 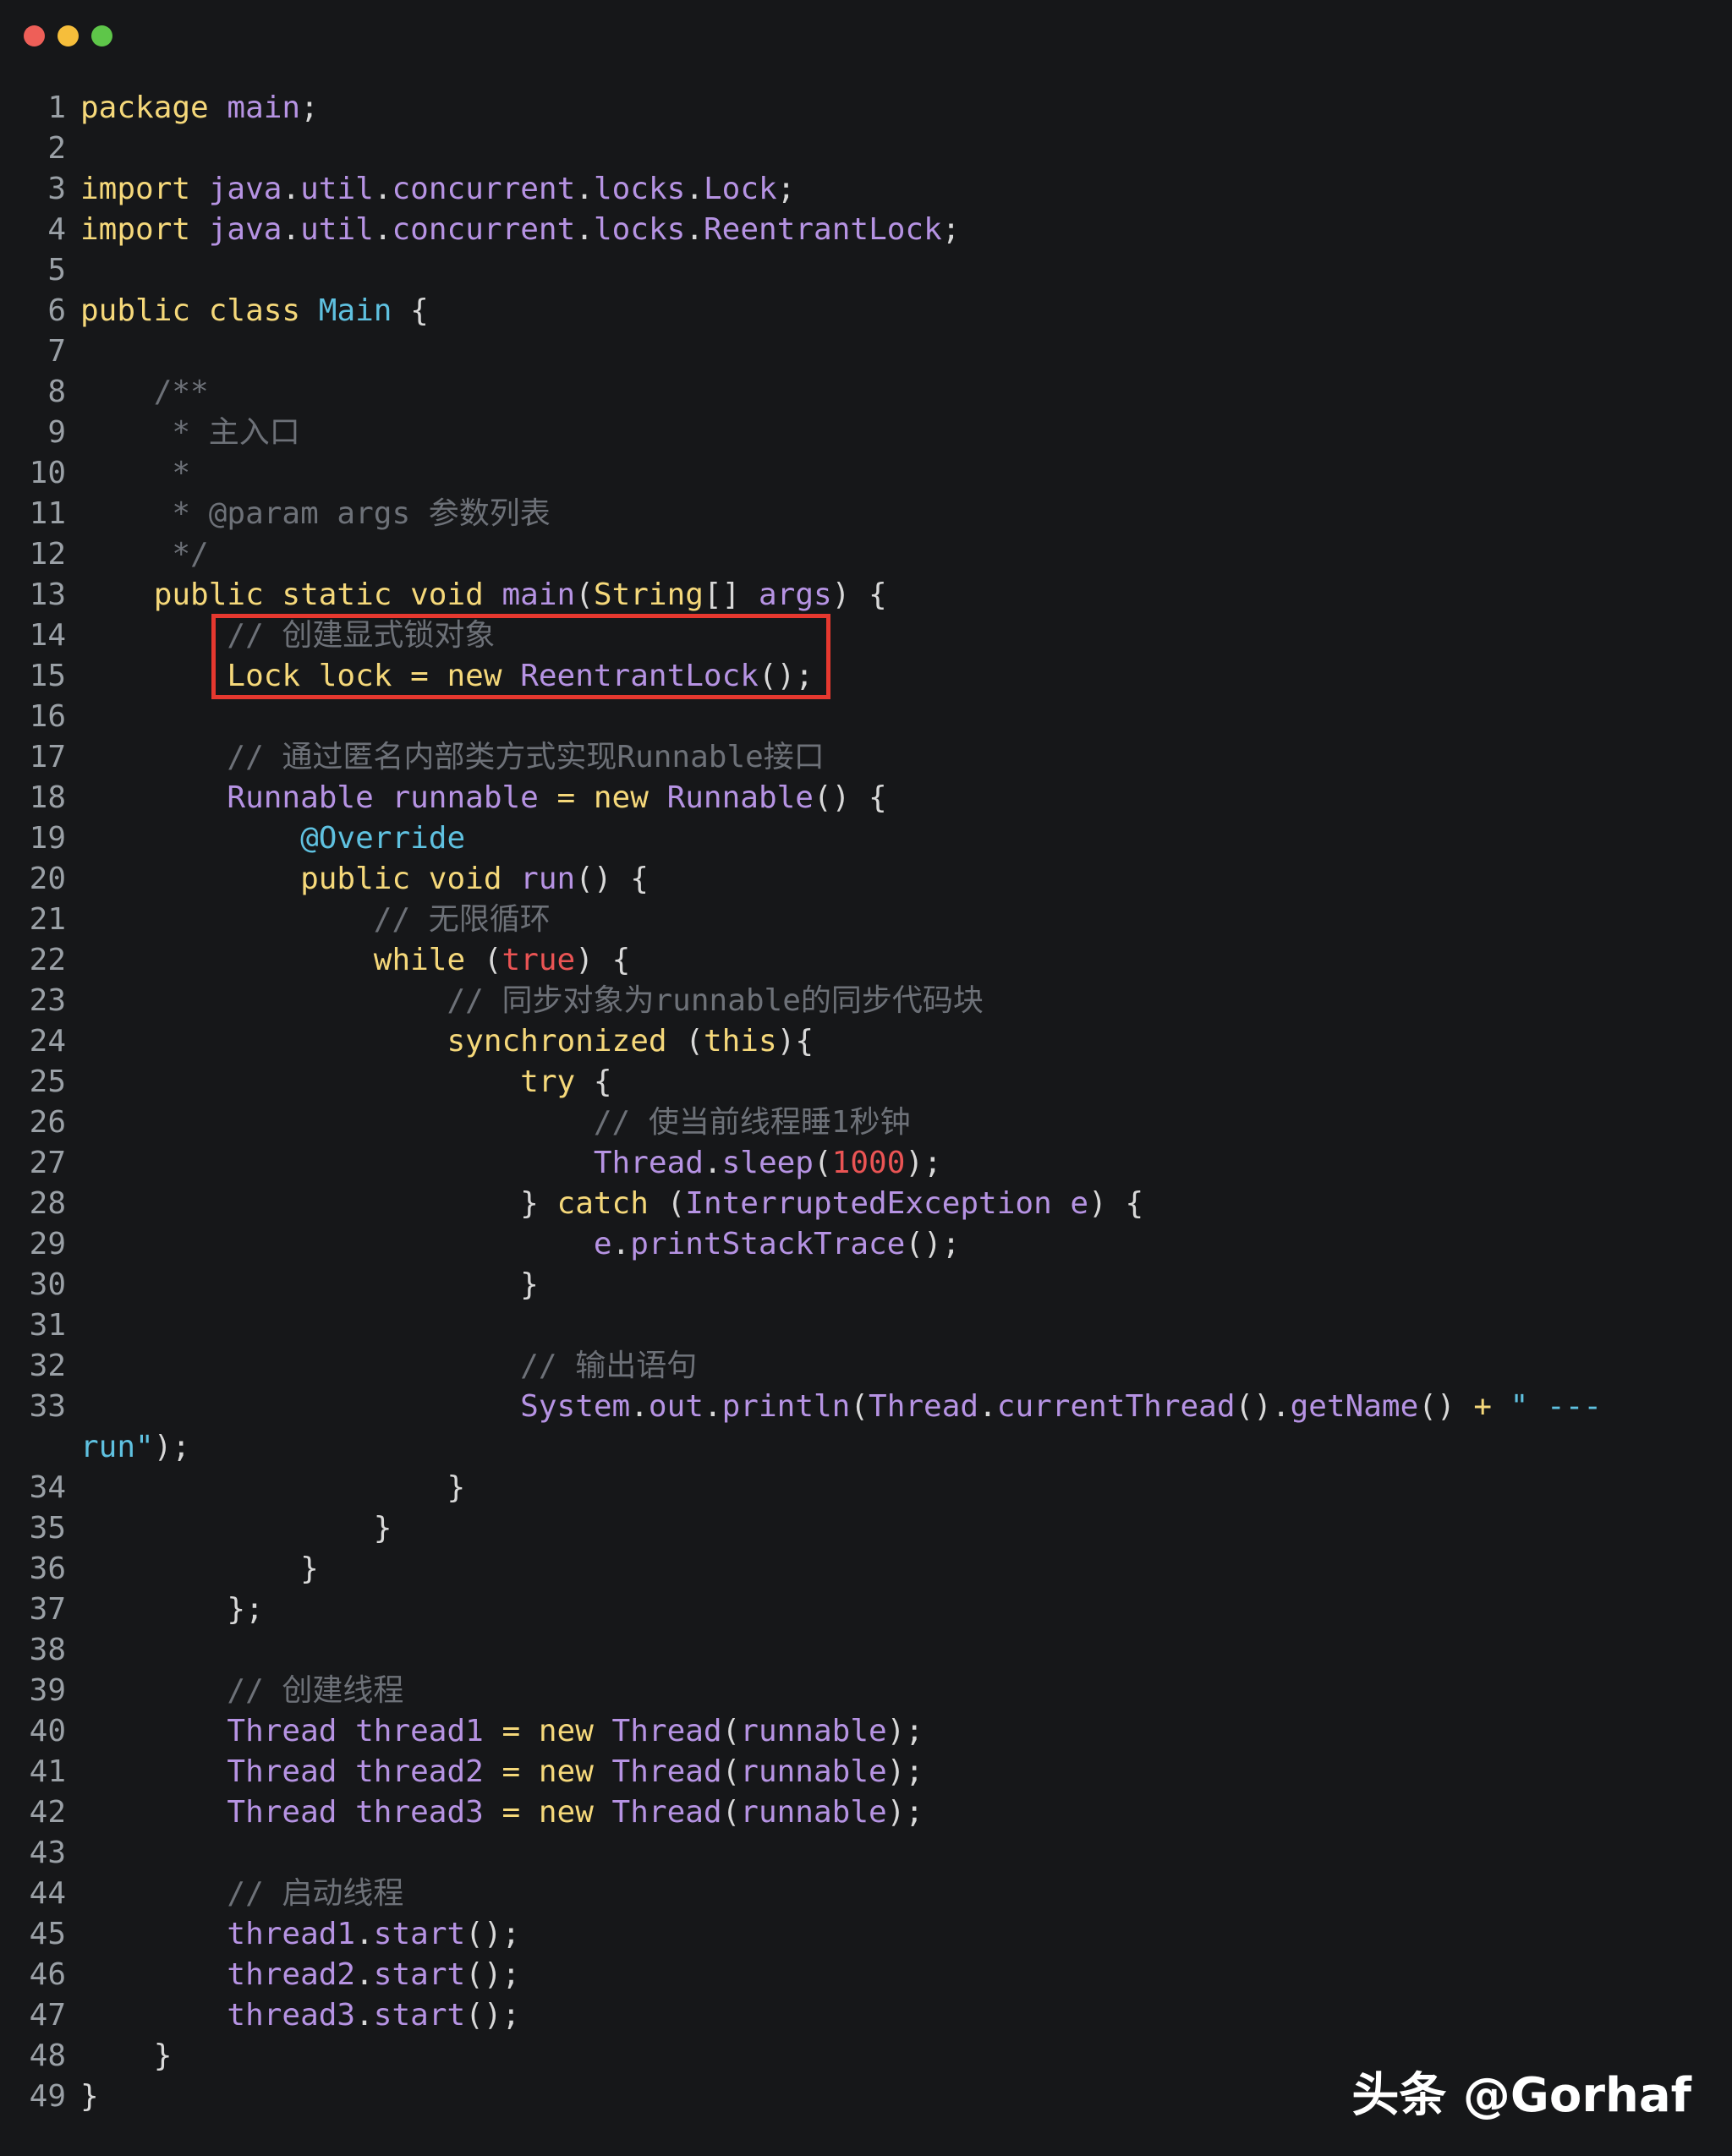 I want to click on code-line: 26 // 使当前线程睡1秒钟, so click(x=866, y=1123).